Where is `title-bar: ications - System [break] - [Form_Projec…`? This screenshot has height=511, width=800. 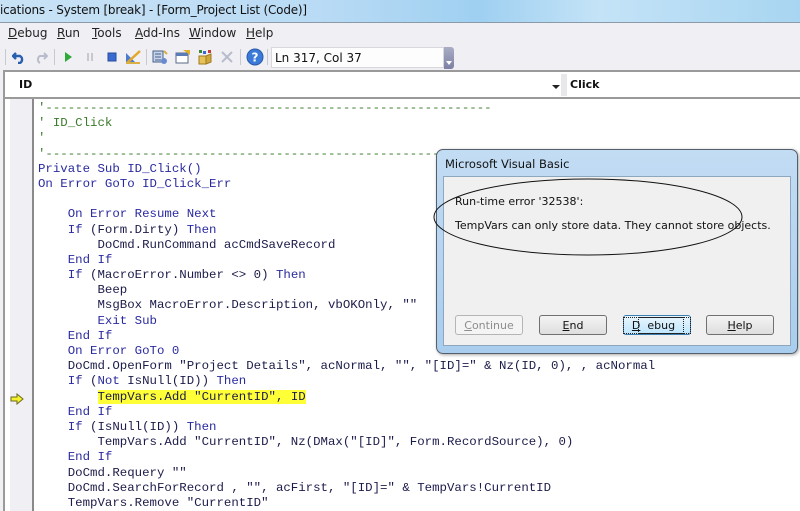 title-bar: ications - System [break] - [Form_Projec… is located at coordinates (400, 11).